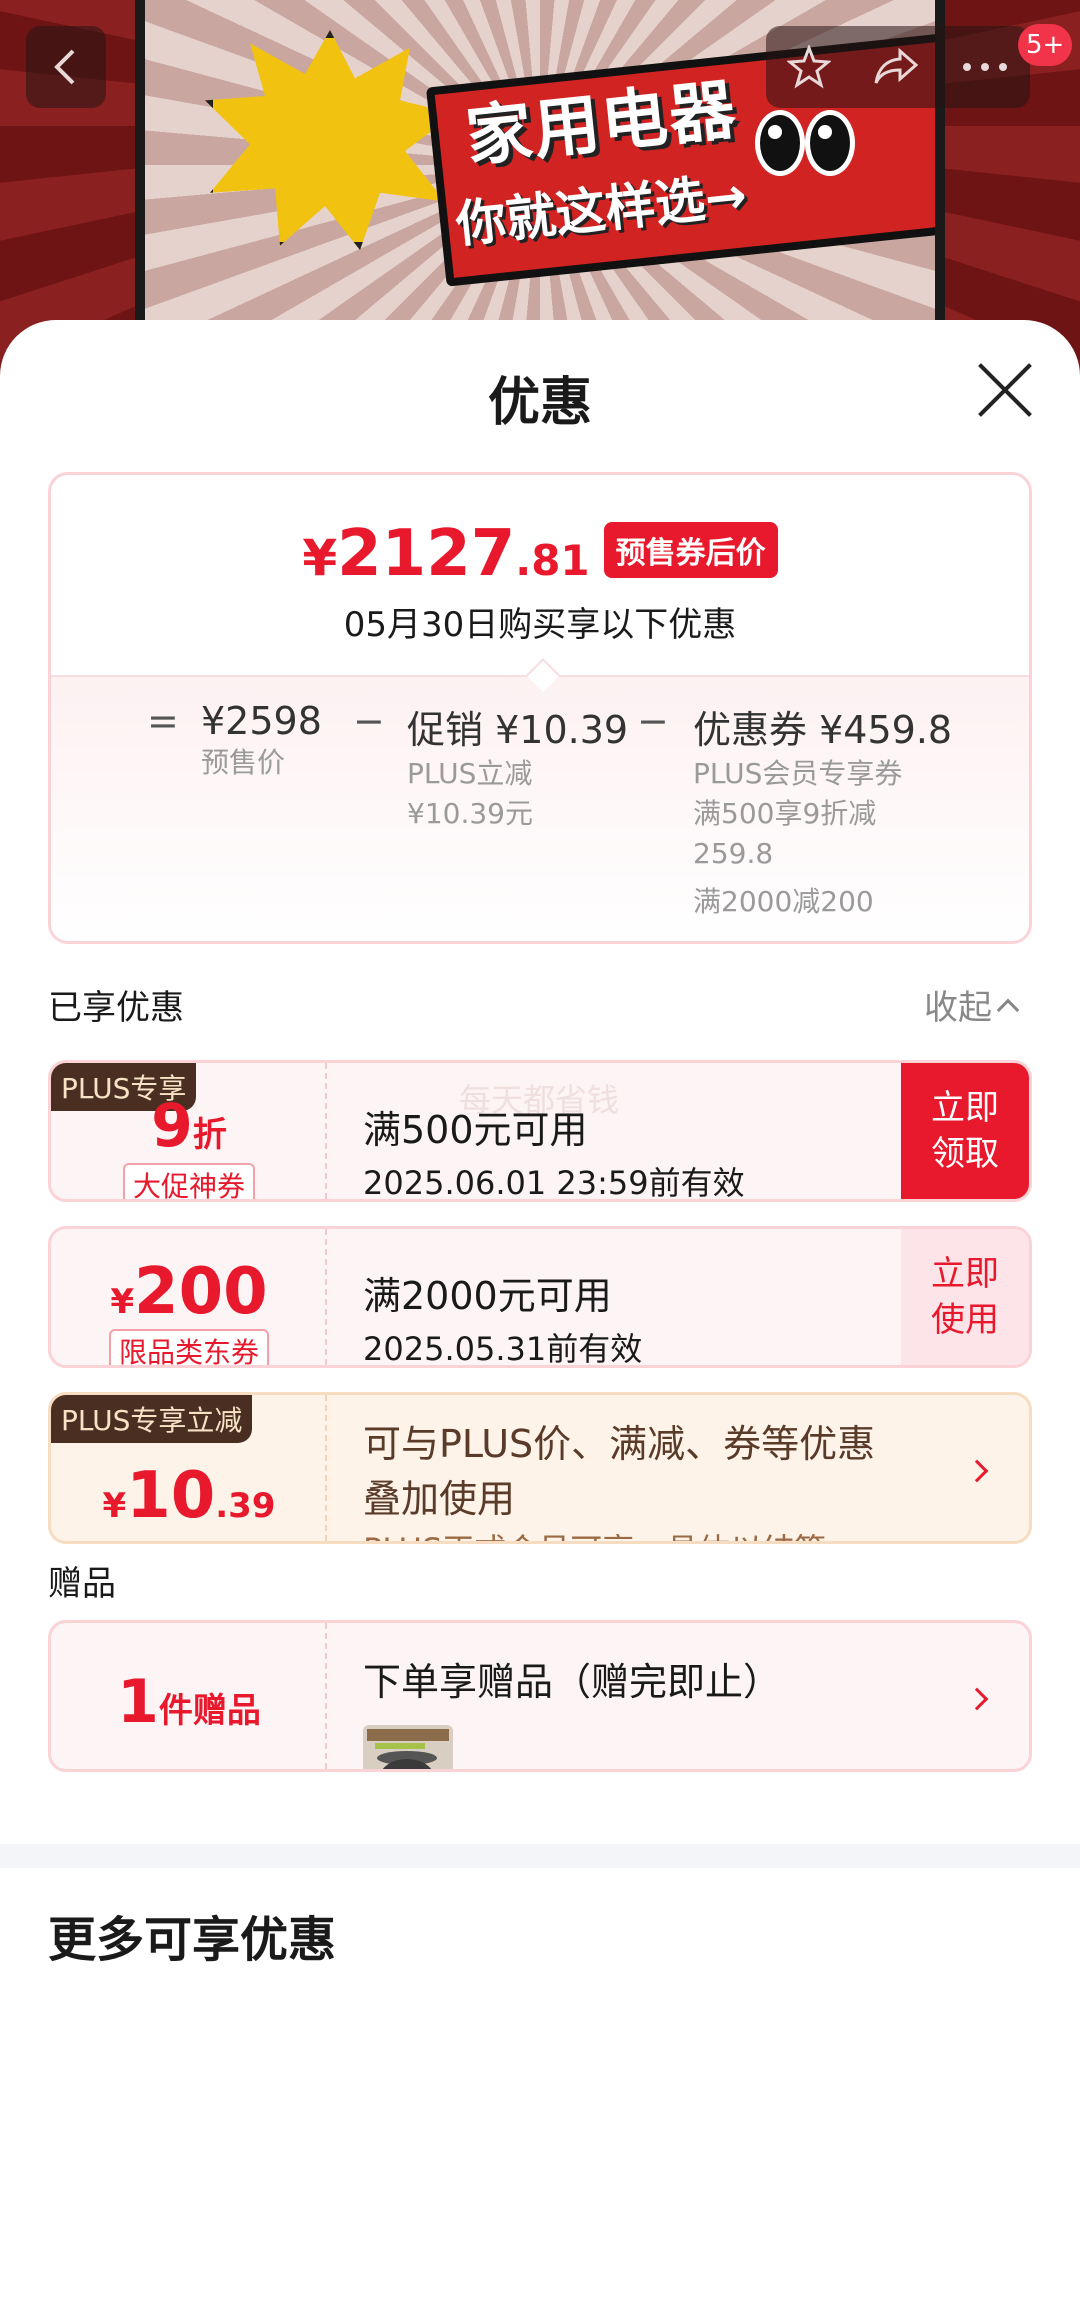 This screenshot has height=2321, width=1080. Describe the element at coordinates (808, 67) in the screenshot. I see `star-icon` at that location.